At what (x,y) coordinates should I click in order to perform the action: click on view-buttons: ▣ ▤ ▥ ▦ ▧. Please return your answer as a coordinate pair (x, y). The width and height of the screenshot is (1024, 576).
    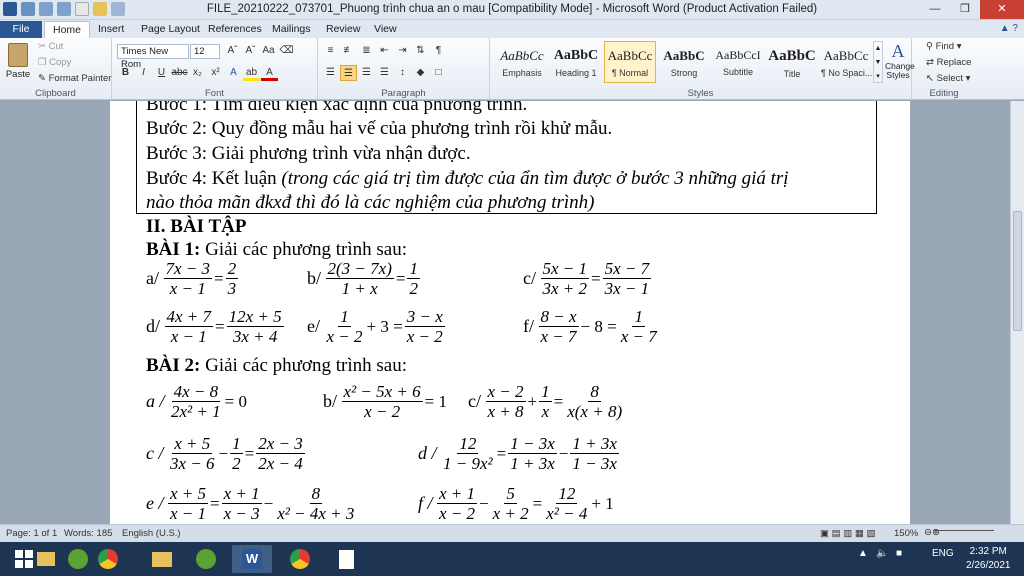
    Looking at the image, I should click on (847, 533).